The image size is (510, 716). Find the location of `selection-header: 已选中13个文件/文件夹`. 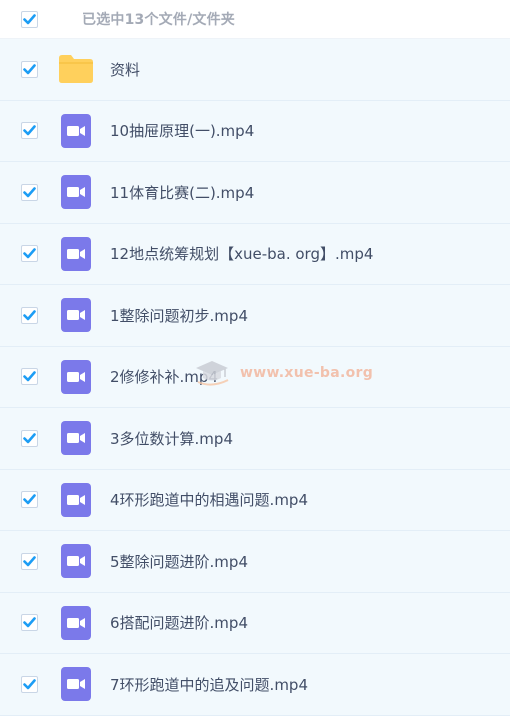

selection-header: 已选中13个文件/文件夹 is located at coordinates (255, 19).